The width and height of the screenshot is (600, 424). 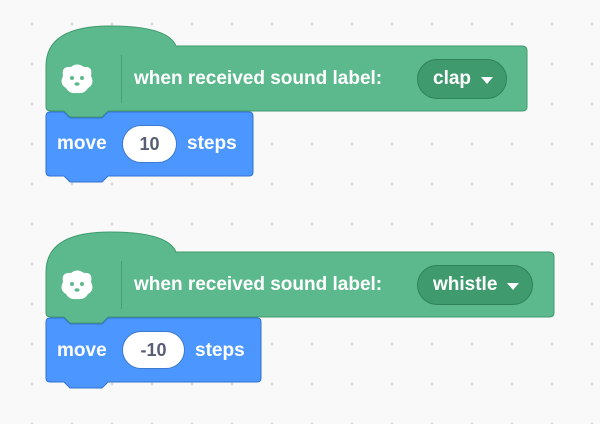 What do you see at coordinates (153, 350) in the screenshot?
I see `steps-input: -10` at bounding box center [153, 350].